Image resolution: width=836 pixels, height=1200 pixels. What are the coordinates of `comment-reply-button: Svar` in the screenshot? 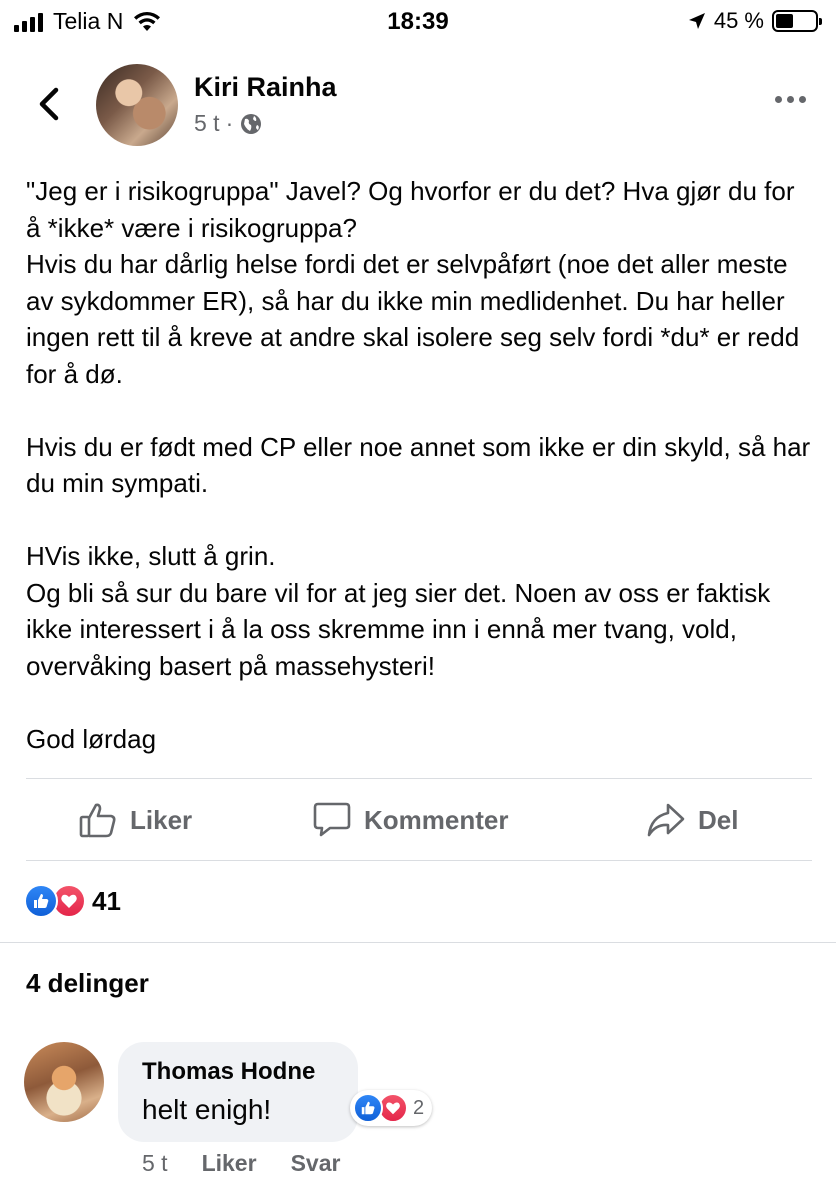 It's located at (316, 1163).